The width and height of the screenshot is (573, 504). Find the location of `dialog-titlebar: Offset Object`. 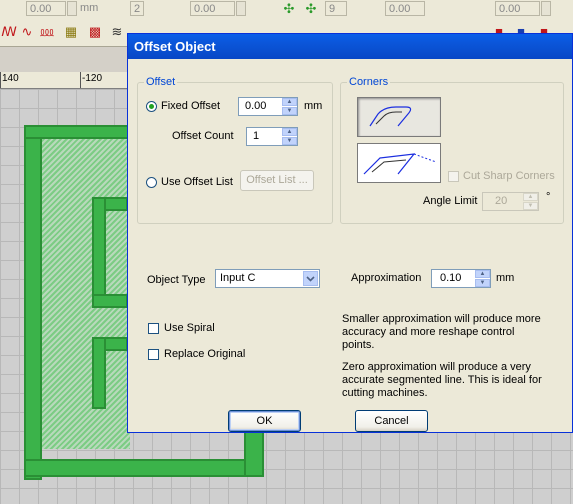

dialog-titlebar: Offset Object is located at coordinates (350, 46).